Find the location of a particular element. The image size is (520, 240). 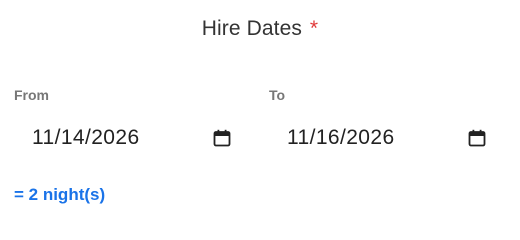

nights-summary: = 2 night(s) is located at coordinates (60, 194).